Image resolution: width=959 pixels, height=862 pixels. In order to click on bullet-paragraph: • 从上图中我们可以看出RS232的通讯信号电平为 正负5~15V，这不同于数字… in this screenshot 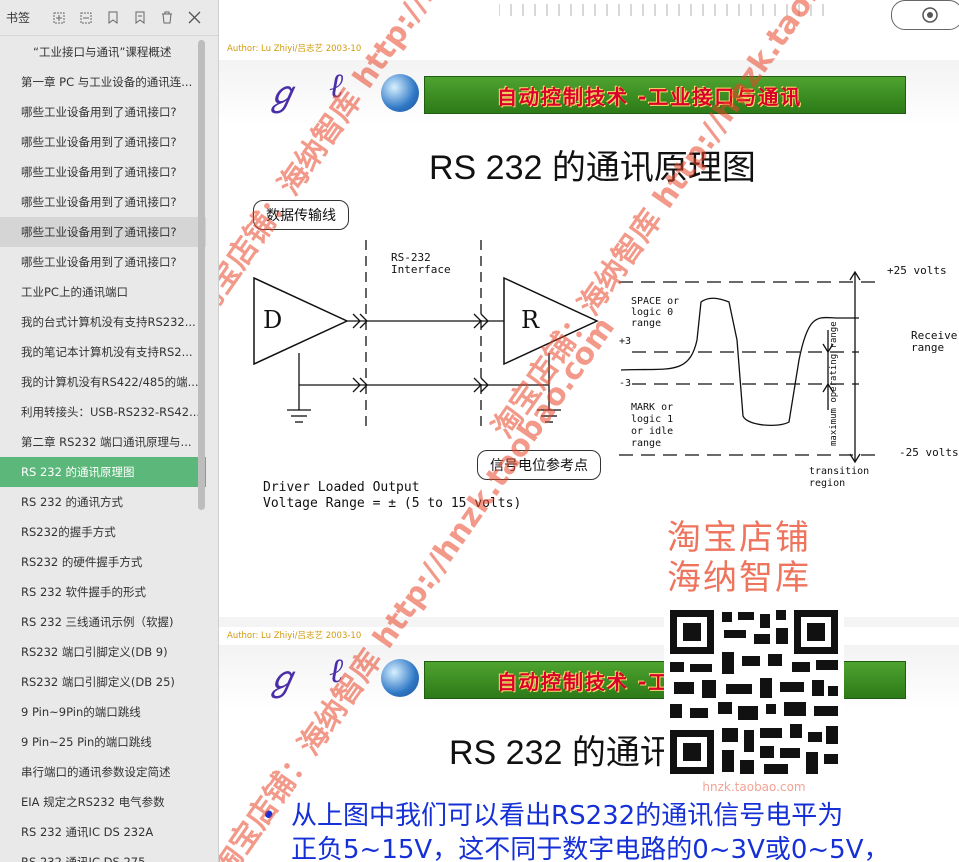, I will do `click(606, 830)`.